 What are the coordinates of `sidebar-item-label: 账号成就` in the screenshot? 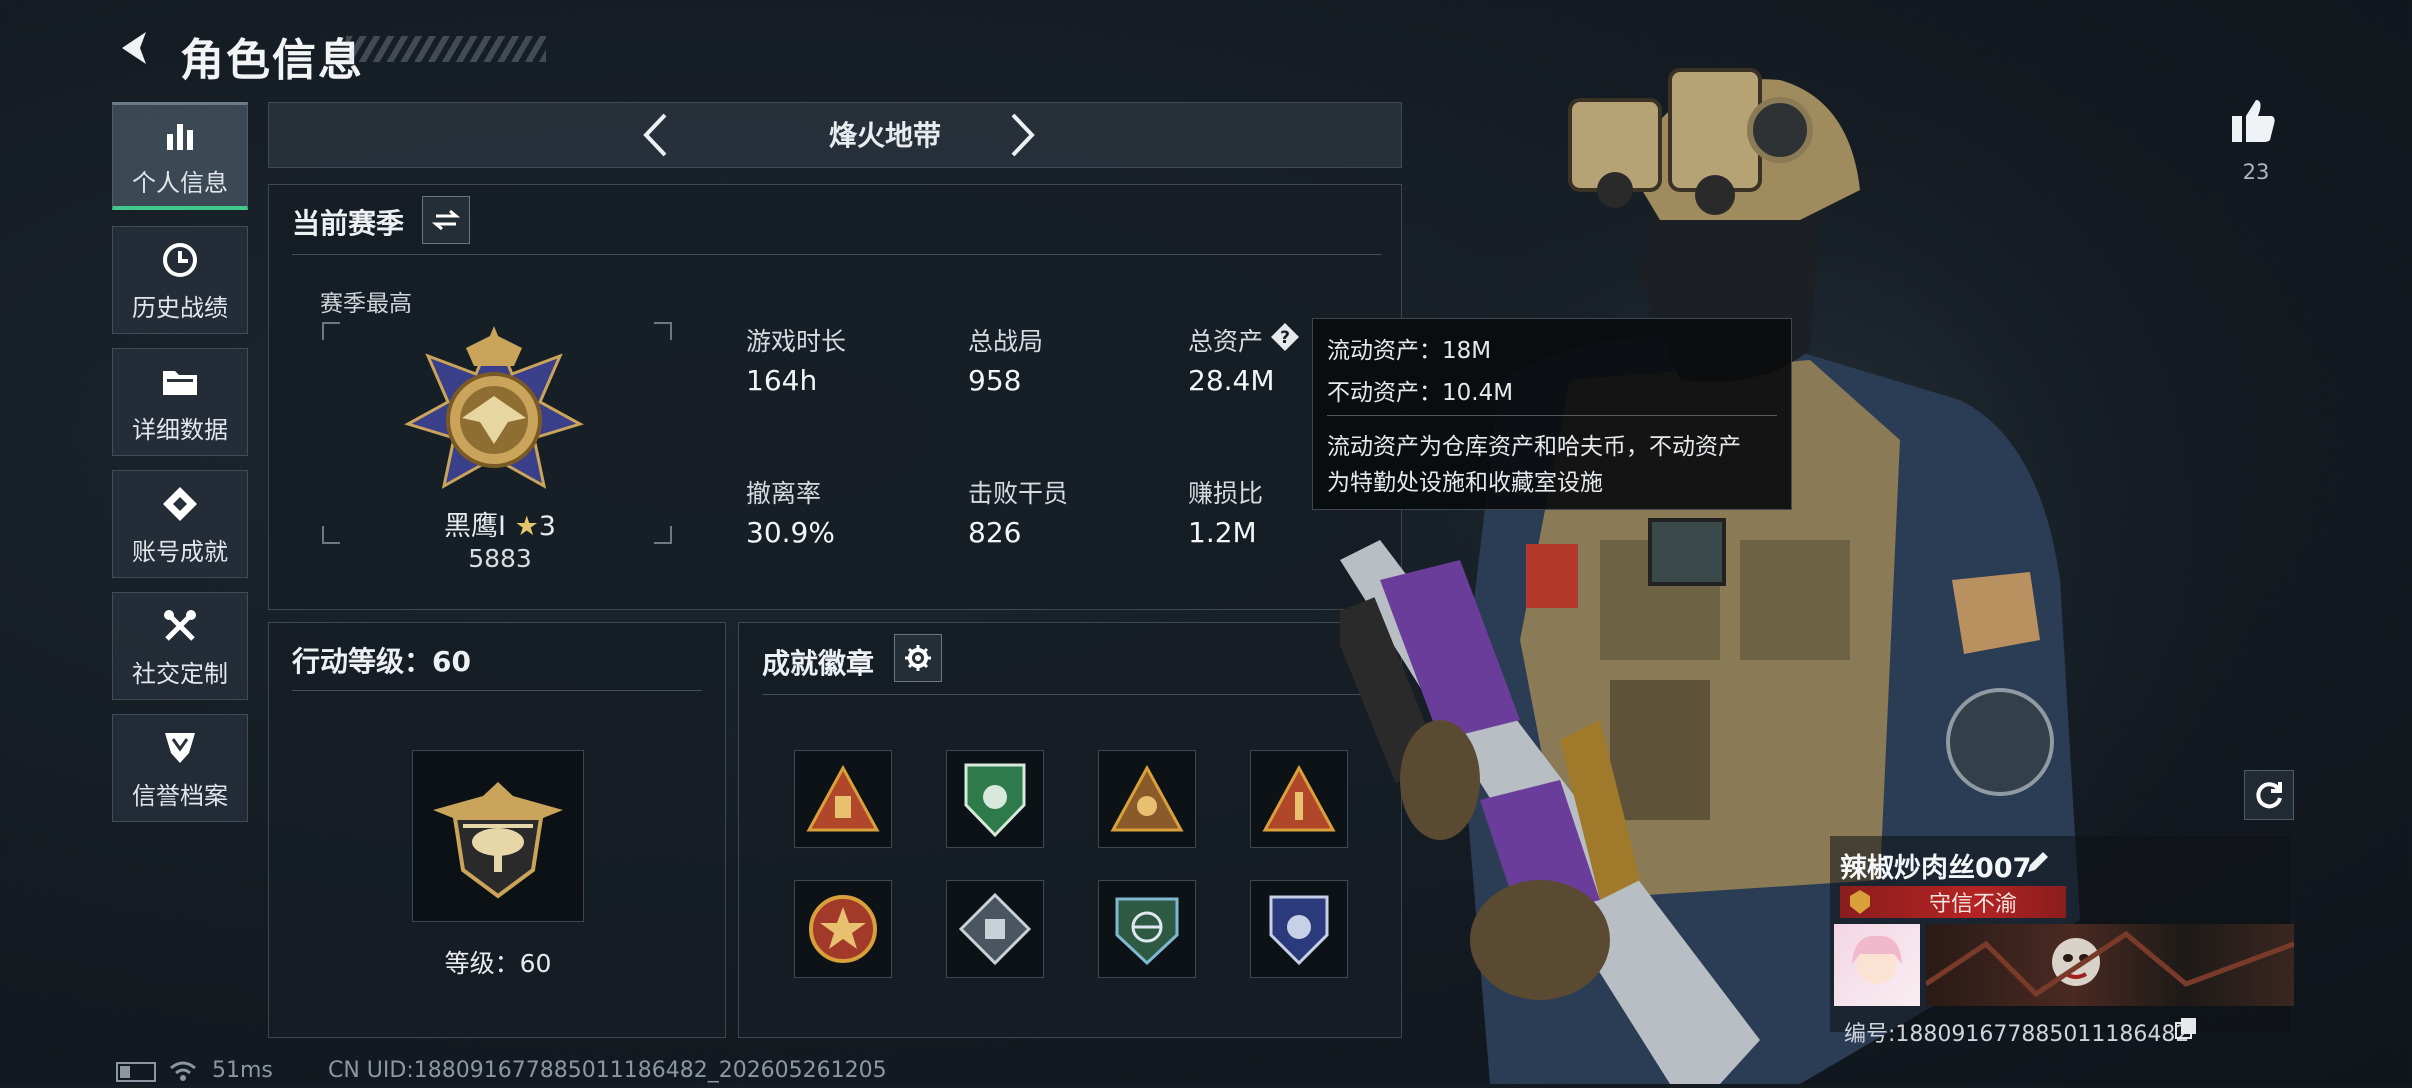 It's located at (180, 551).